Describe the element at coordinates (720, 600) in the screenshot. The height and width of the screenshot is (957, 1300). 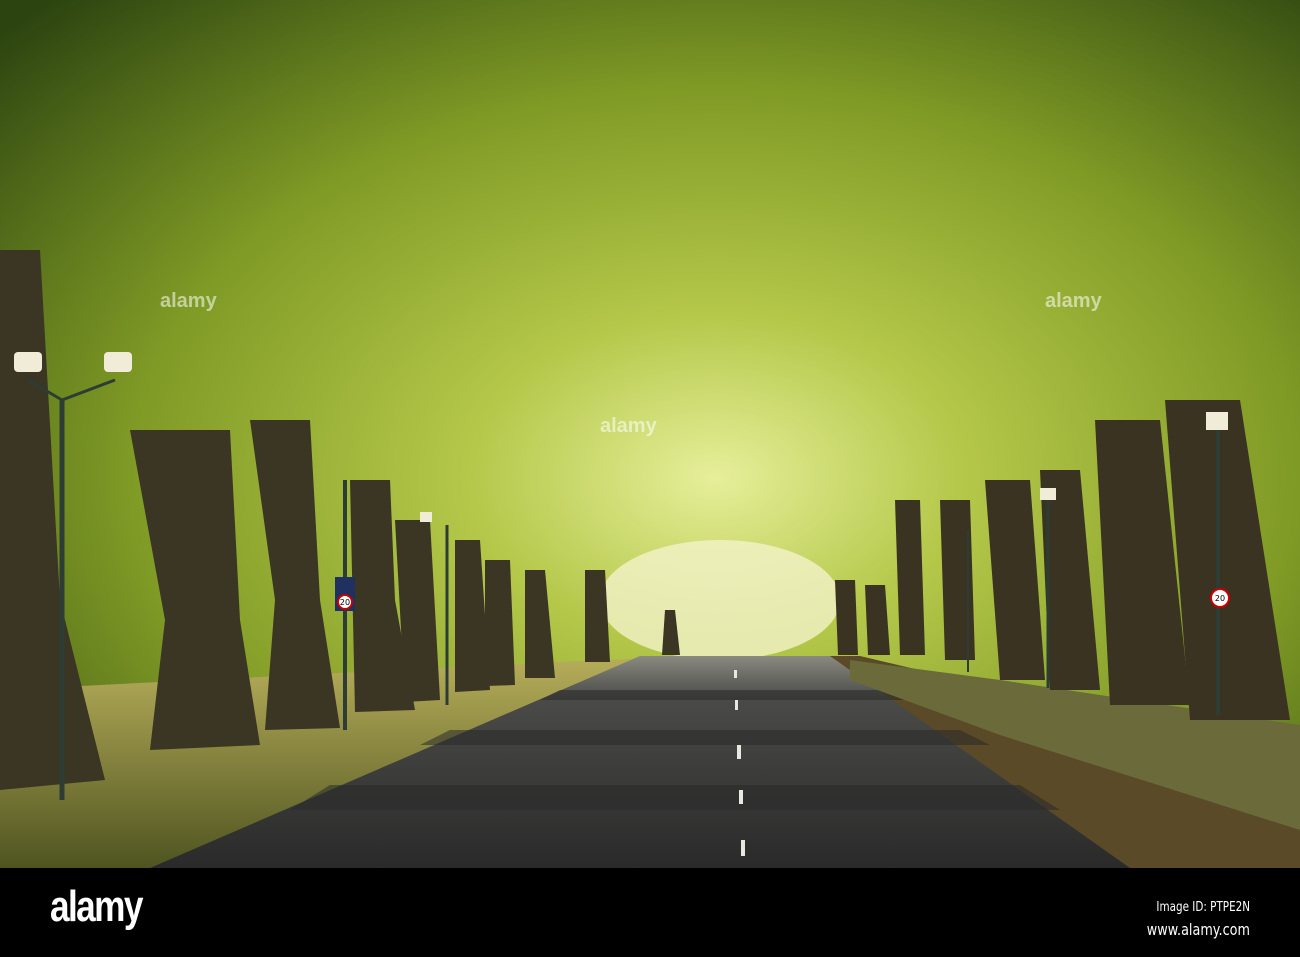
I see `distant-light` at that location.